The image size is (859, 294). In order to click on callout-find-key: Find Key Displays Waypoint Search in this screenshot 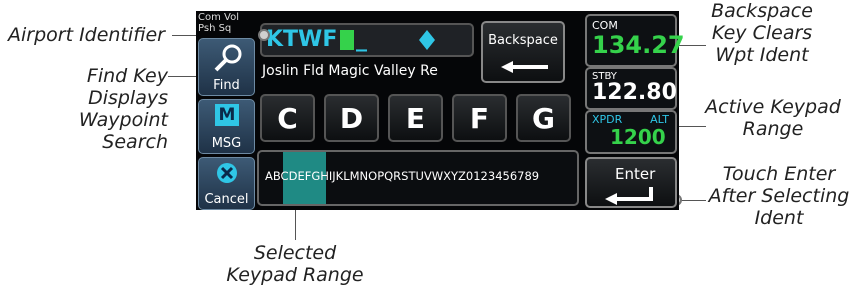, I will do `click(123, 109)`.